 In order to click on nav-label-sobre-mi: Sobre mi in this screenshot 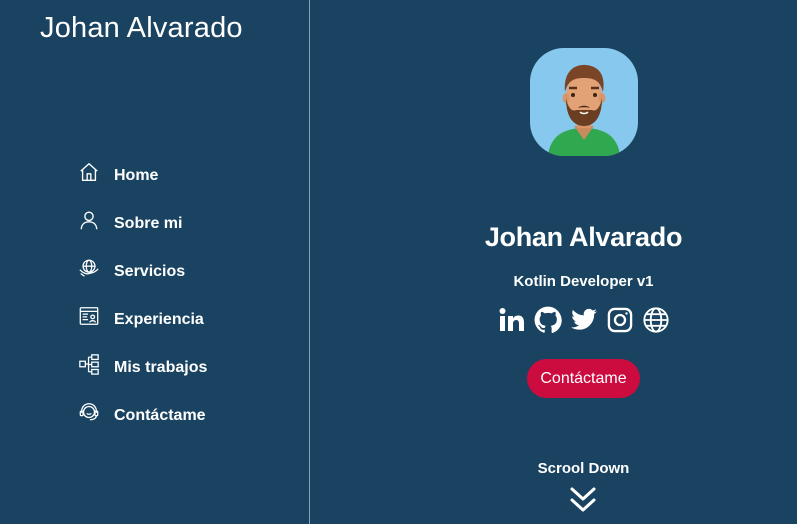, I will do `click(148, 223)`.